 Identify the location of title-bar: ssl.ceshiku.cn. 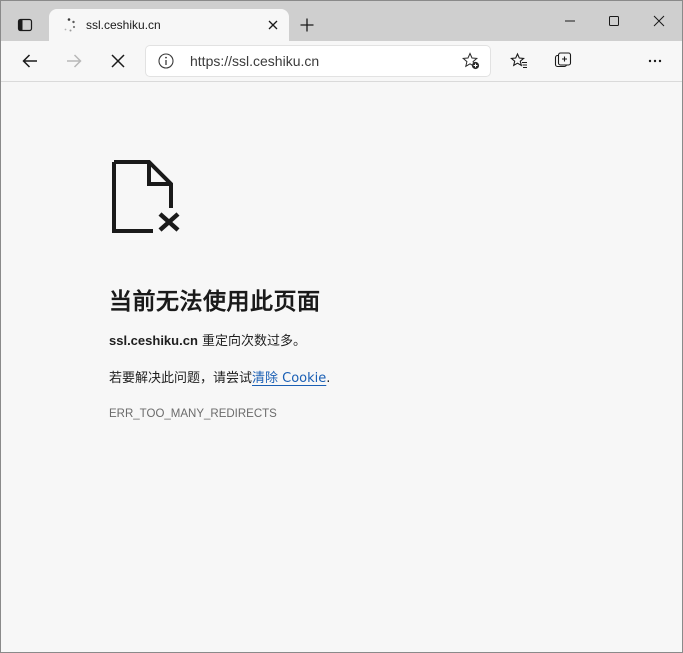
(341, 21).